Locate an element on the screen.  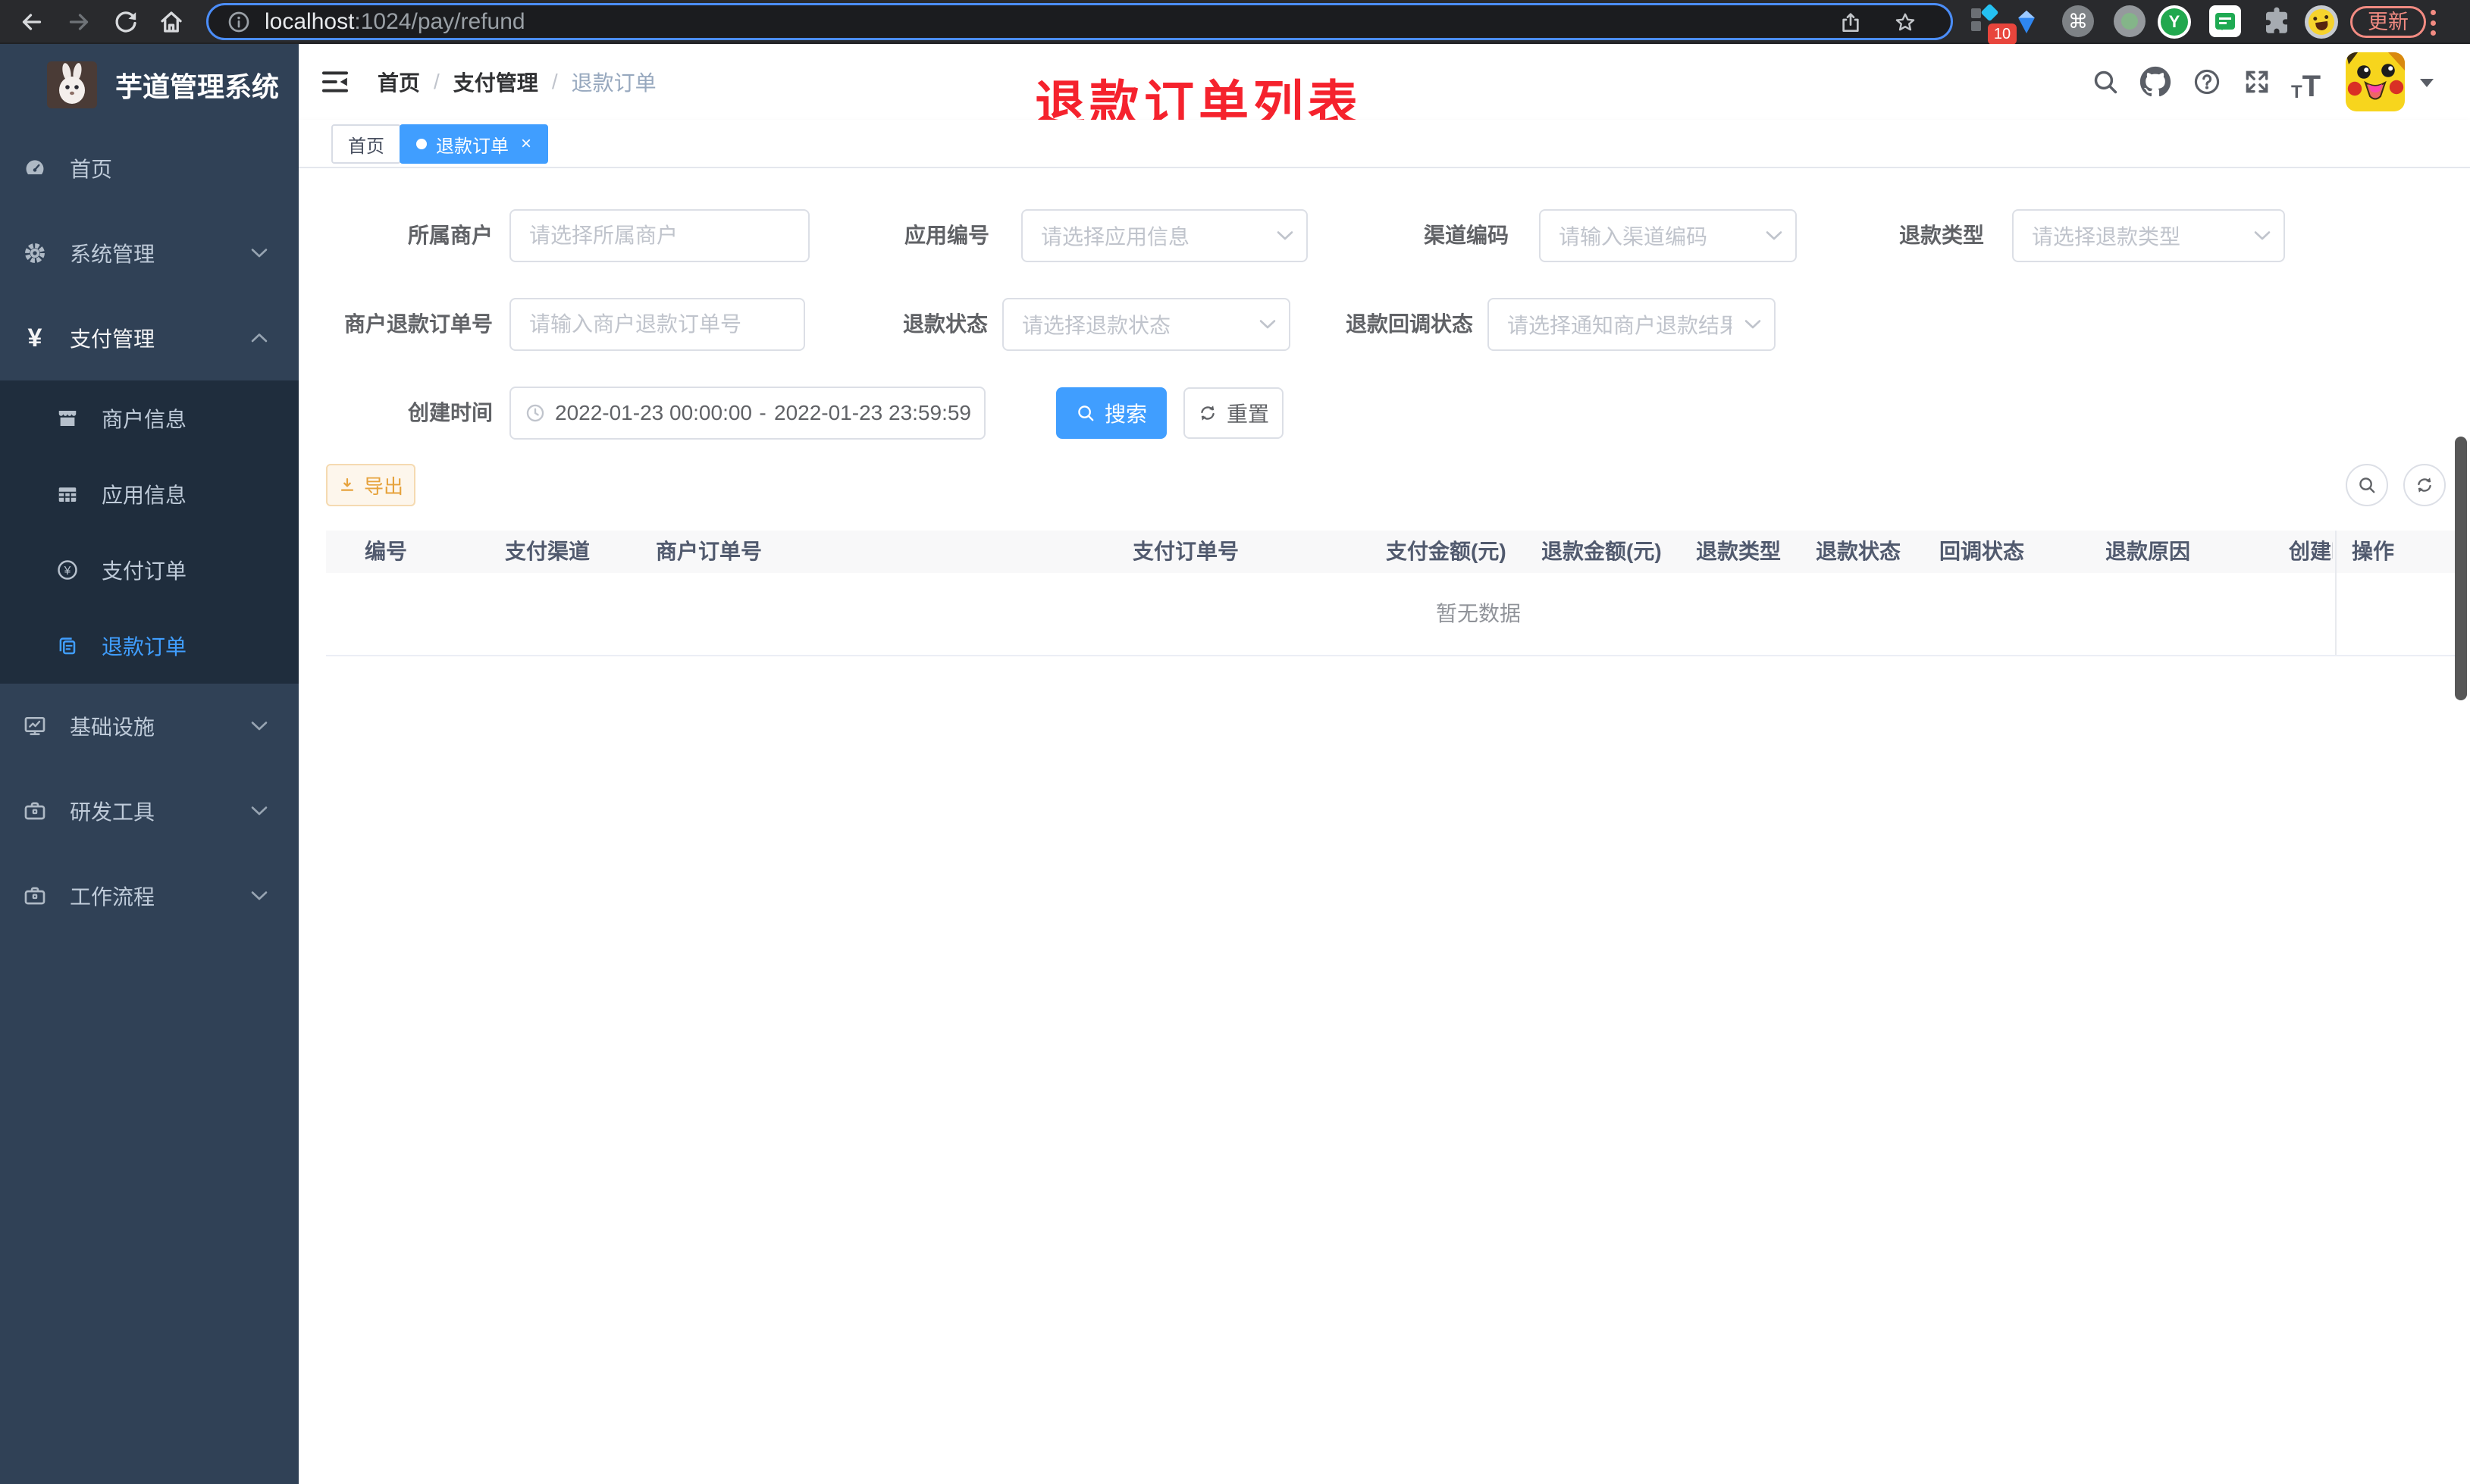
extension-blocks-icon: 10 is located at coordinates (1993, 24).